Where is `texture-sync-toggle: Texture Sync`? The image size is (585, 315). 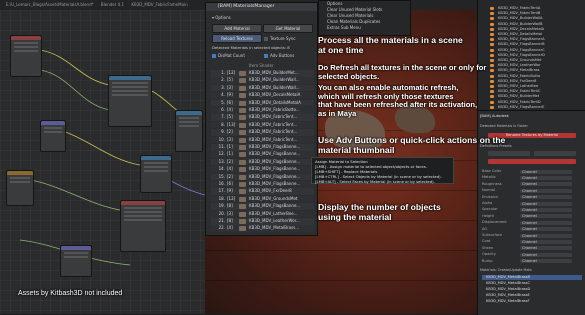
texture-sync-toggle: Texture Sync is located at coordinates (280, 38).